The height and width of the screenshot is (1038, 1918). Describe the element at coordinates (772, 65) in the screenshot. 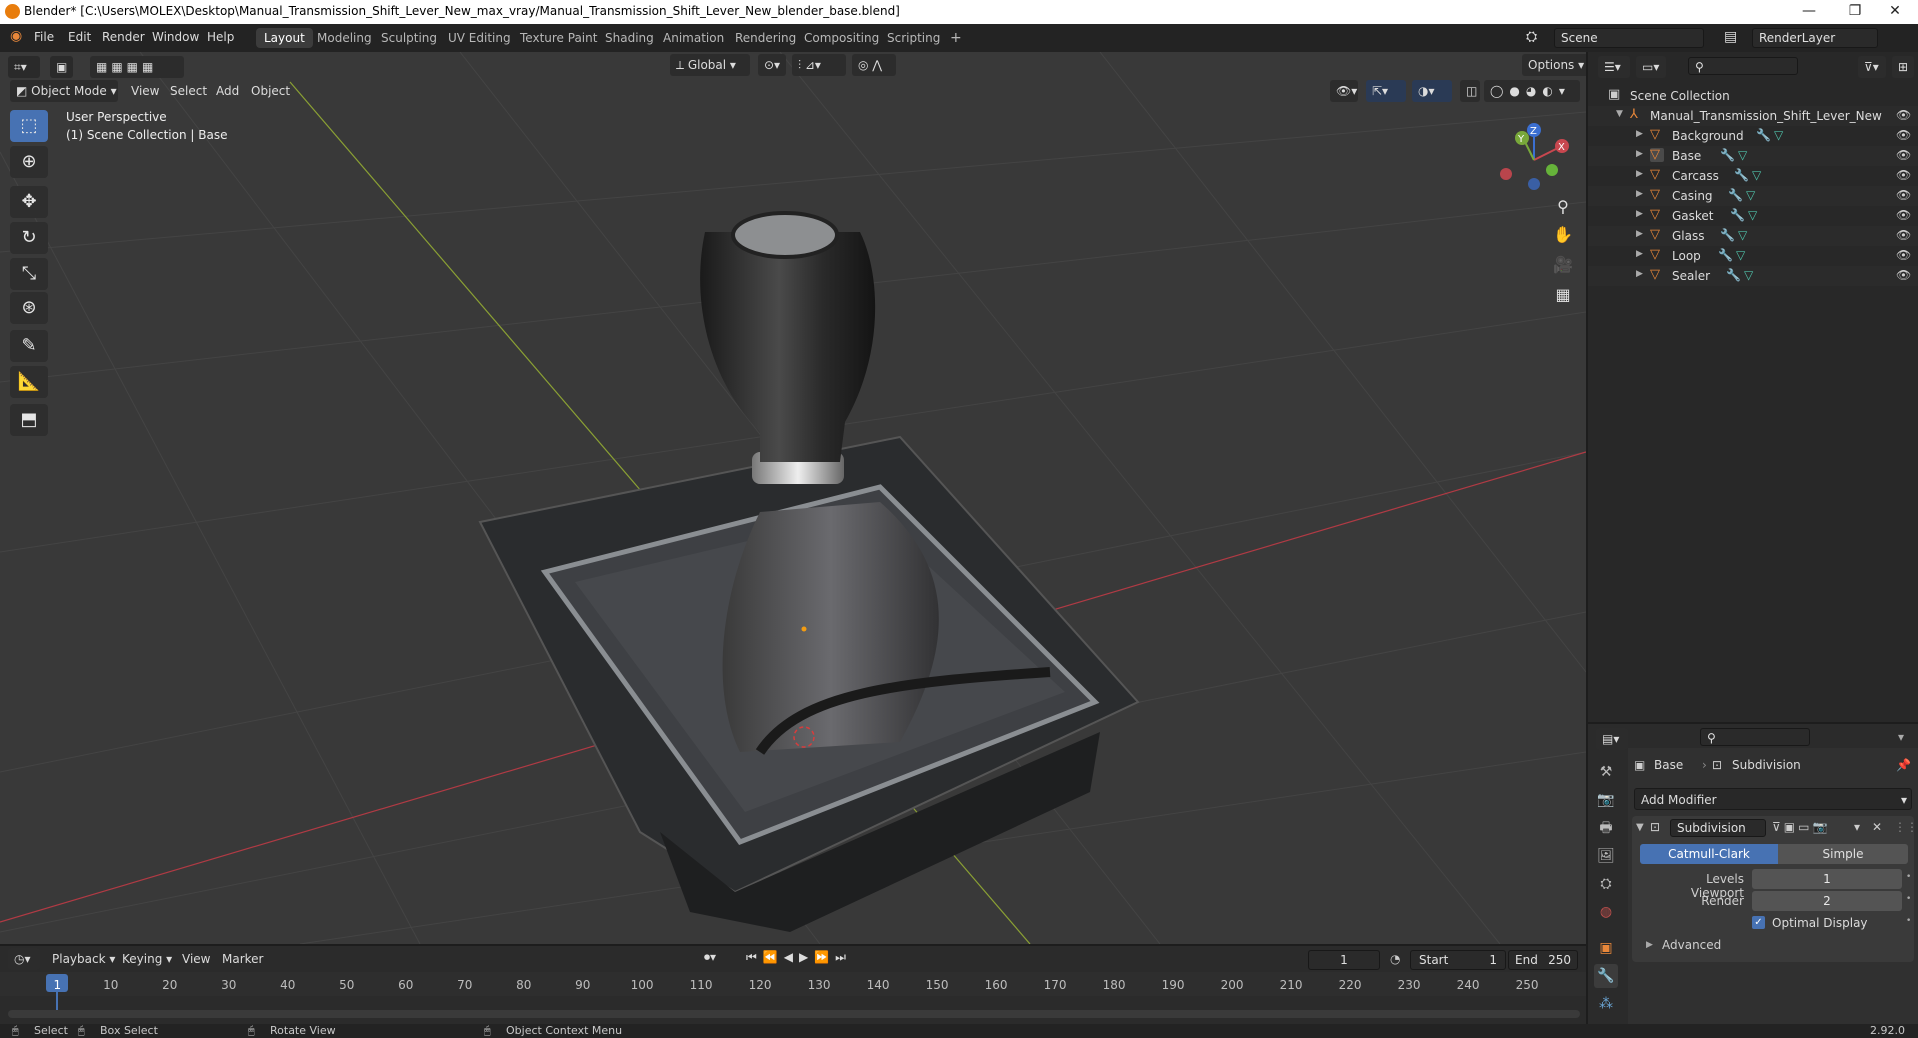

I see `pivot-point-icon: ⊙▾` at that location.